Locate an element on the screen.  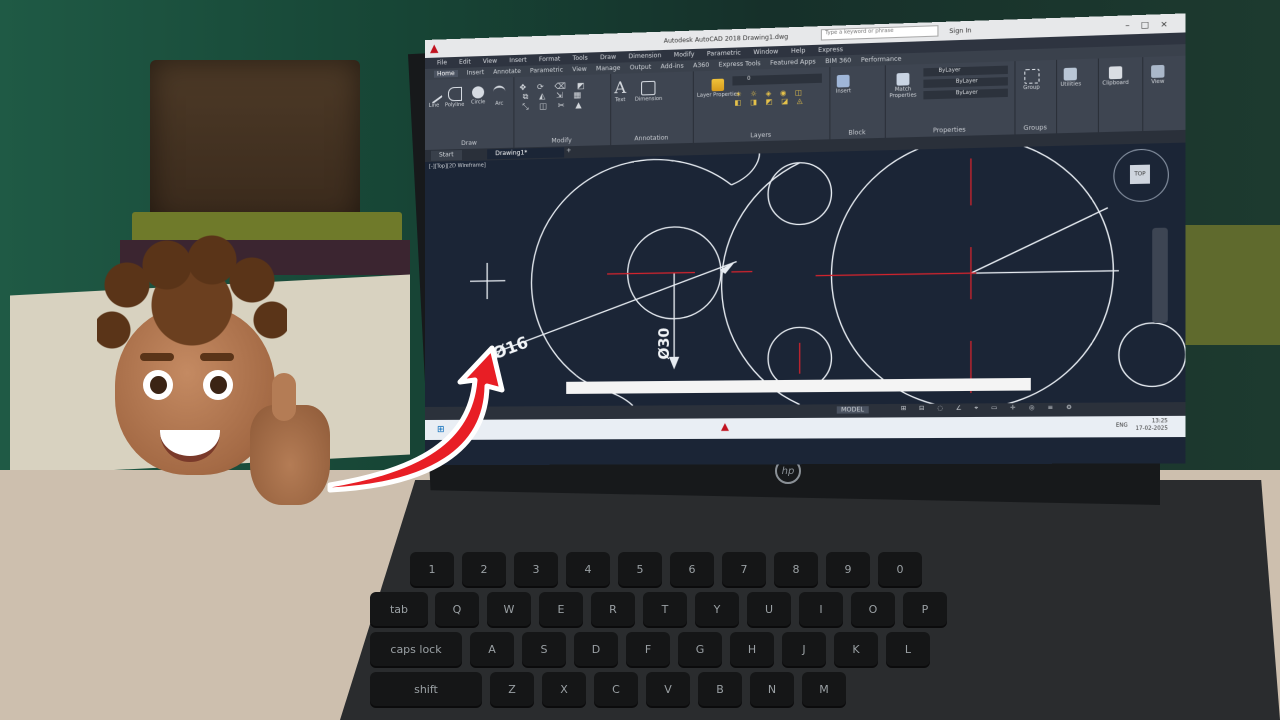
memoji-eye-right is located at coordinates (218, 385).